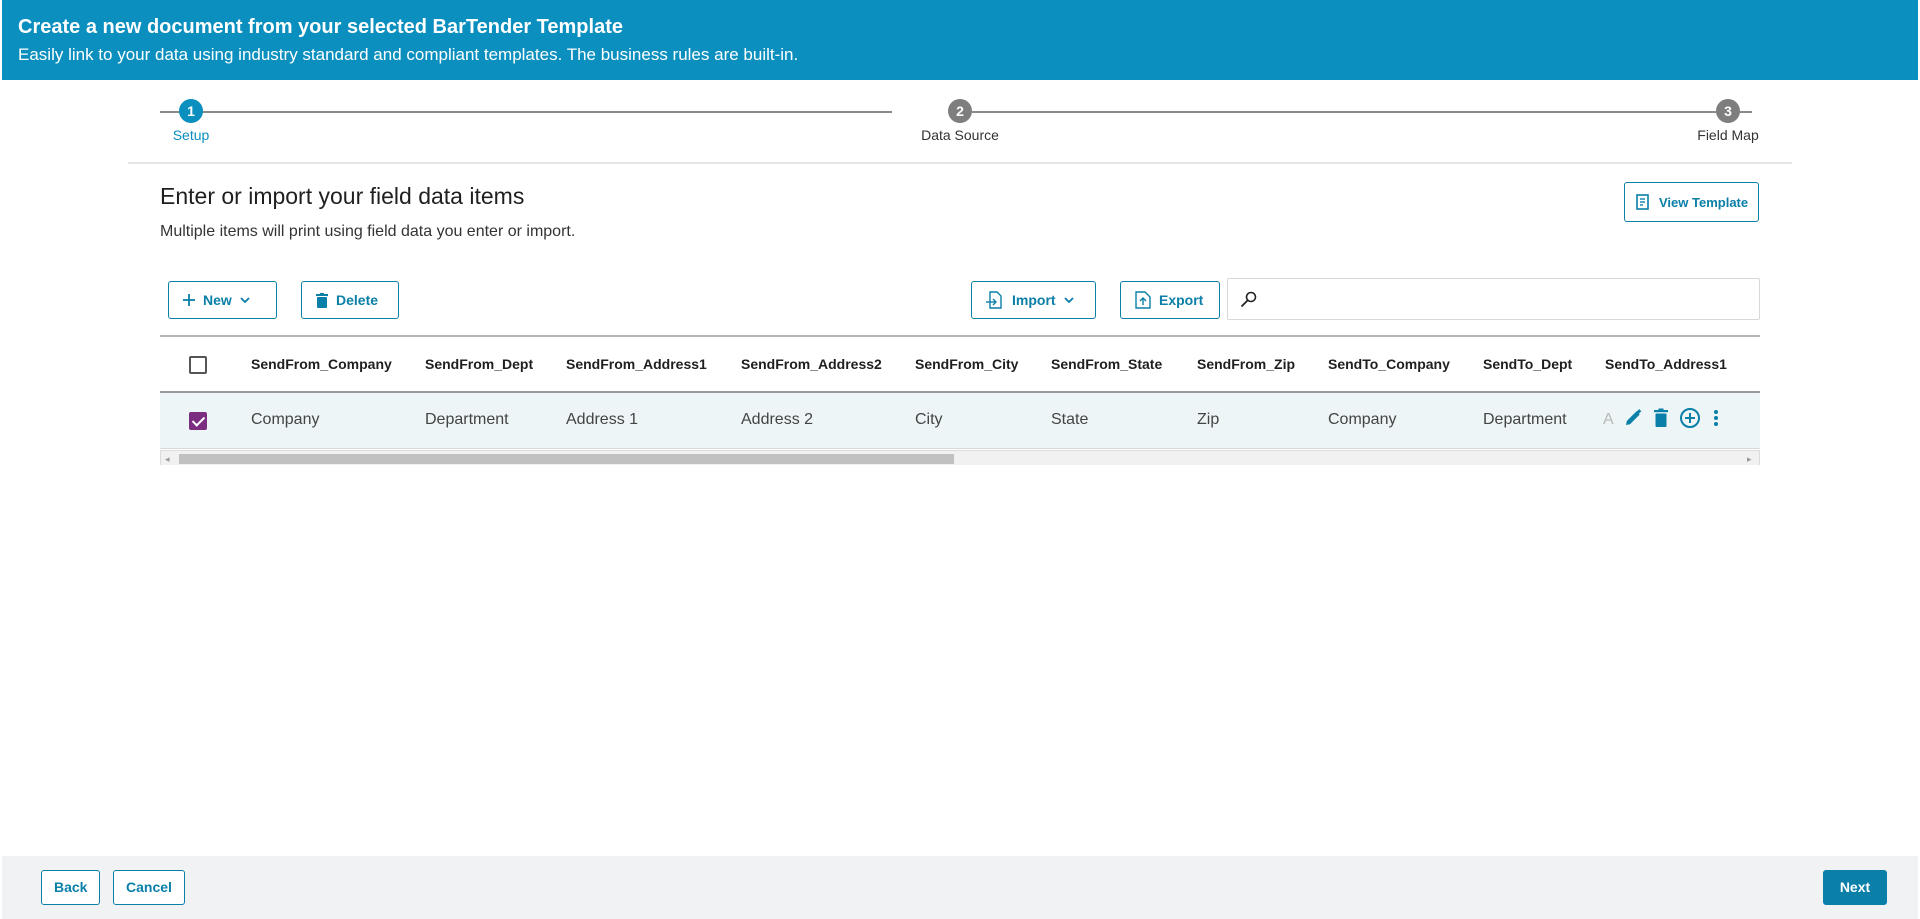  Describe the element at coordinates (71, 887) in the screenshot. I see `back-button: Back` at that location.